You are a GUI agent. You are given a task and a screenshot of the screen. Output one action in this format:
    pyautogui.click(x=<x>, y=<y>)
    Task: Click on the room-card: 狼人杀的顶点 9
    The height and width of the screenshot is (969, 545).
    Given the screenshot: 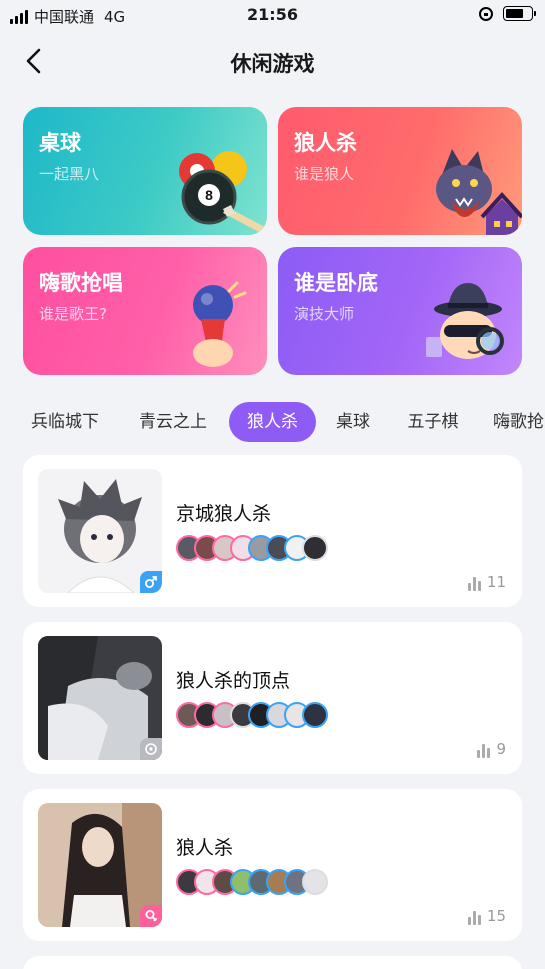 What is the action you would take?
    pyautogui.click(x=272, y=698)
    